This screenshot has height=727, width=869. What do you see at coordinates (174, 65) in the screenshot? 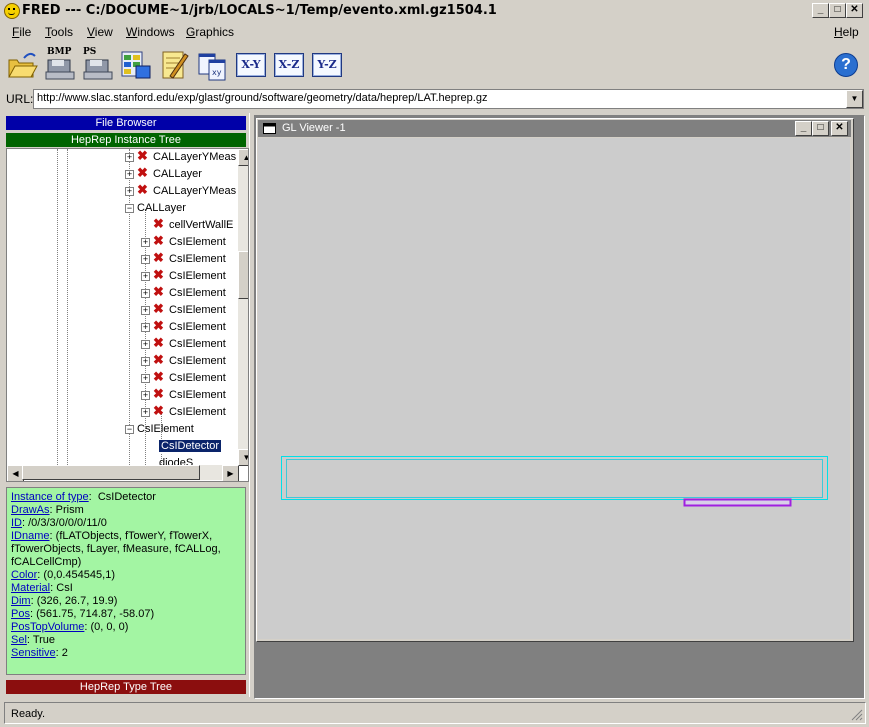
I see `notepad-button` at bounding box center [174, 65].